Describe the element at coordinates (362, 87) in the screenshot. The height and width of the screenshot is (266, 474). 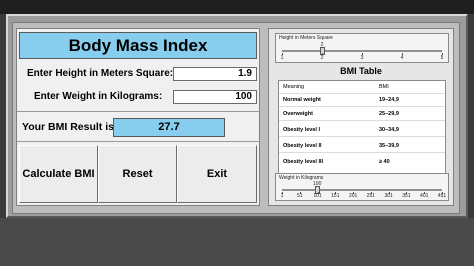
I see `table-header-row: Meaning BMI` at that location.